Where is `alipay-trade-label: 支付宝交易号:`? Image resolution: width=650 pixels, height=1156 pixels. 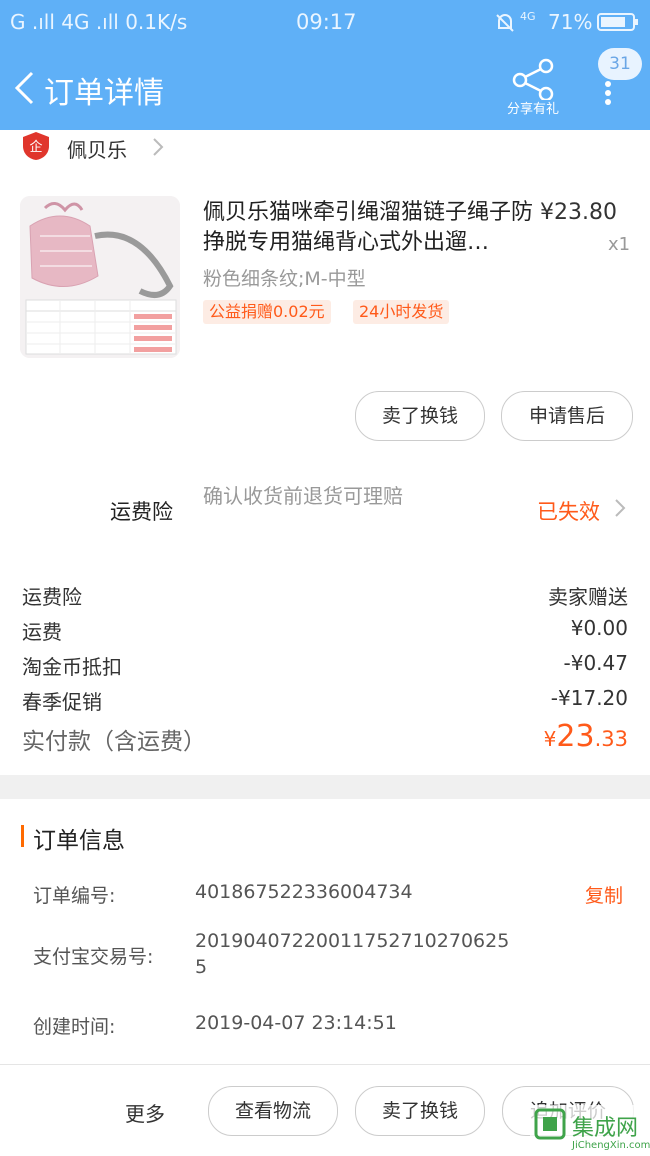
alipay-trade-label: 支付宝交易号: is located at coordinates (93, 957).